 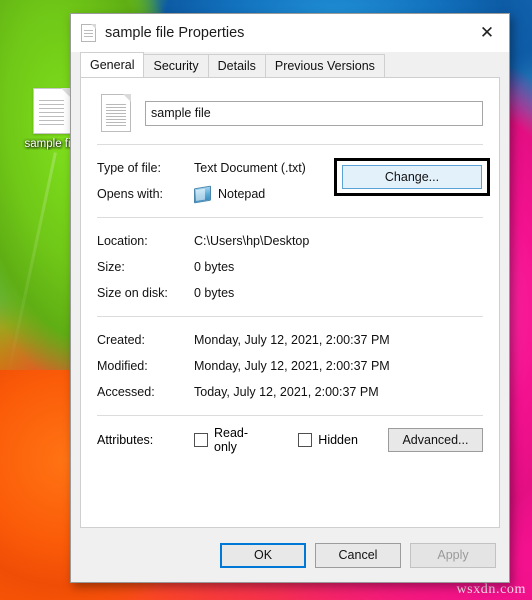 I want to click on size-value: 0 bytes, so click(x=214, y=267).